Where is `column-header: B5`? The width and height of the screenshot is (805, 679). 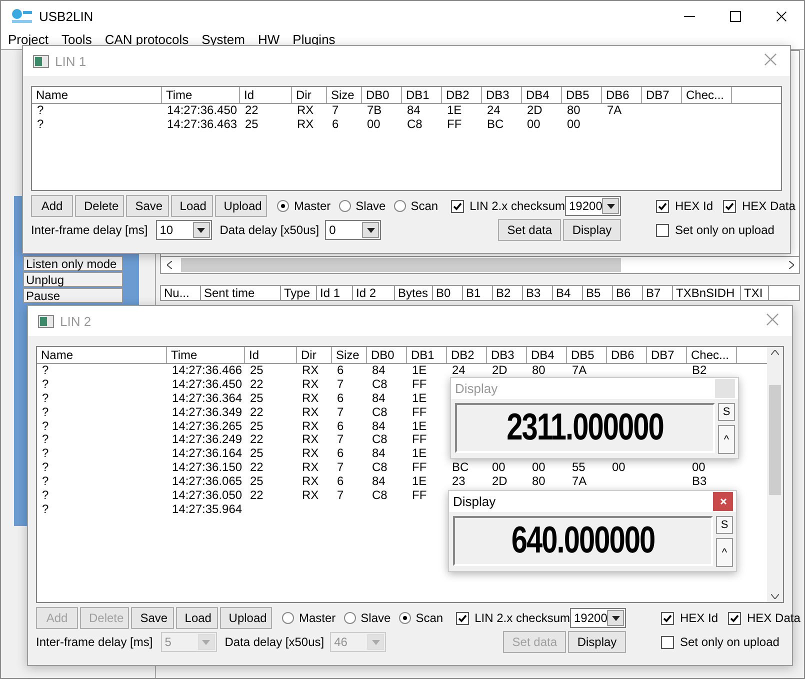 column-header: B5 is located at coordinates (598, 293).